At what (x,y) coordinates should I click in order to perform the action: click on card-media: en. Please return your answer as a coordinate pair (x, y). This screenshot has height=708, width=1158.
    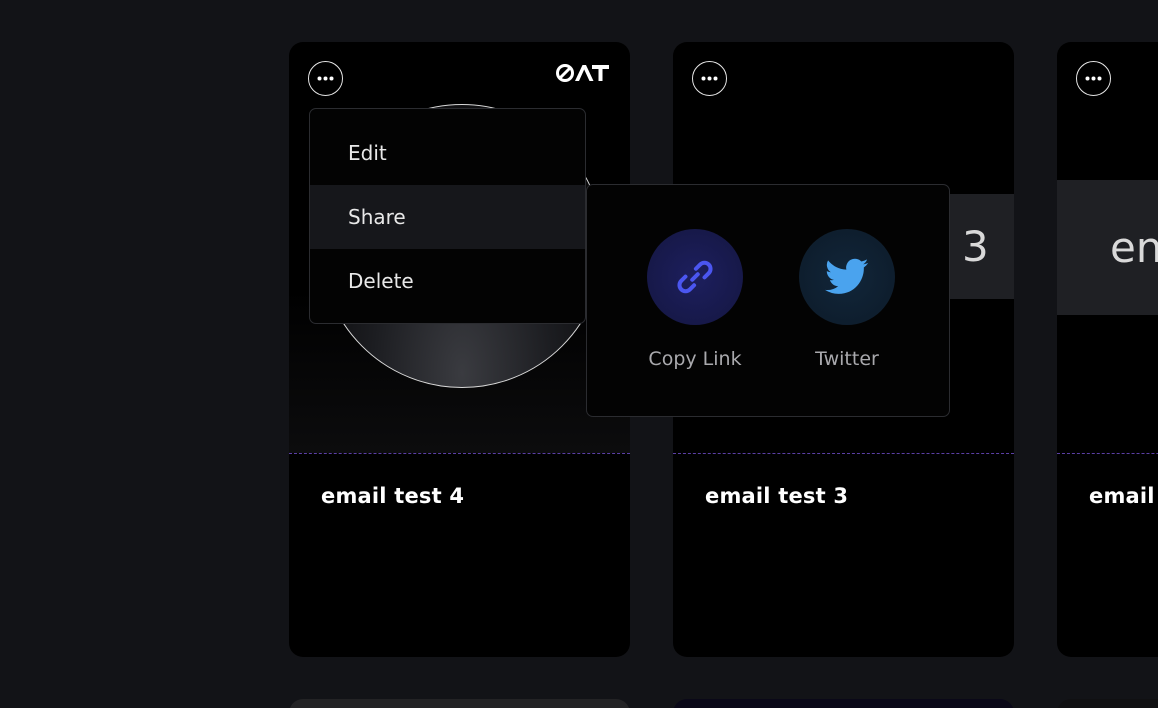
    Looking at the image, I should click on (1107, 247).